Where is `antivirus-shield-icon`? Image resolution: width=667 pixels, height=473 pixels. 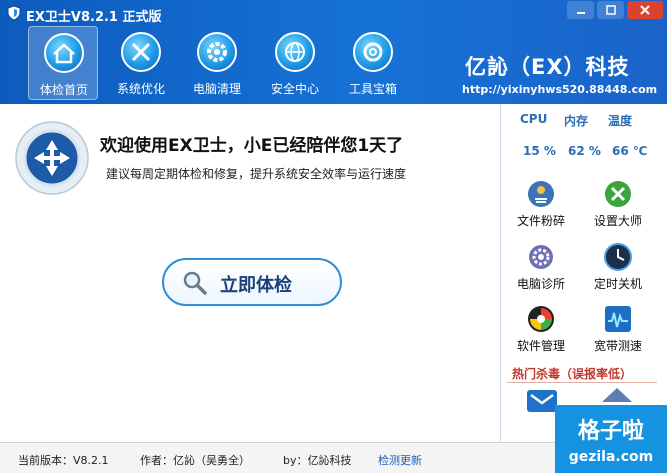
antivirus-shield-icon is located at coordinates (617, 395).